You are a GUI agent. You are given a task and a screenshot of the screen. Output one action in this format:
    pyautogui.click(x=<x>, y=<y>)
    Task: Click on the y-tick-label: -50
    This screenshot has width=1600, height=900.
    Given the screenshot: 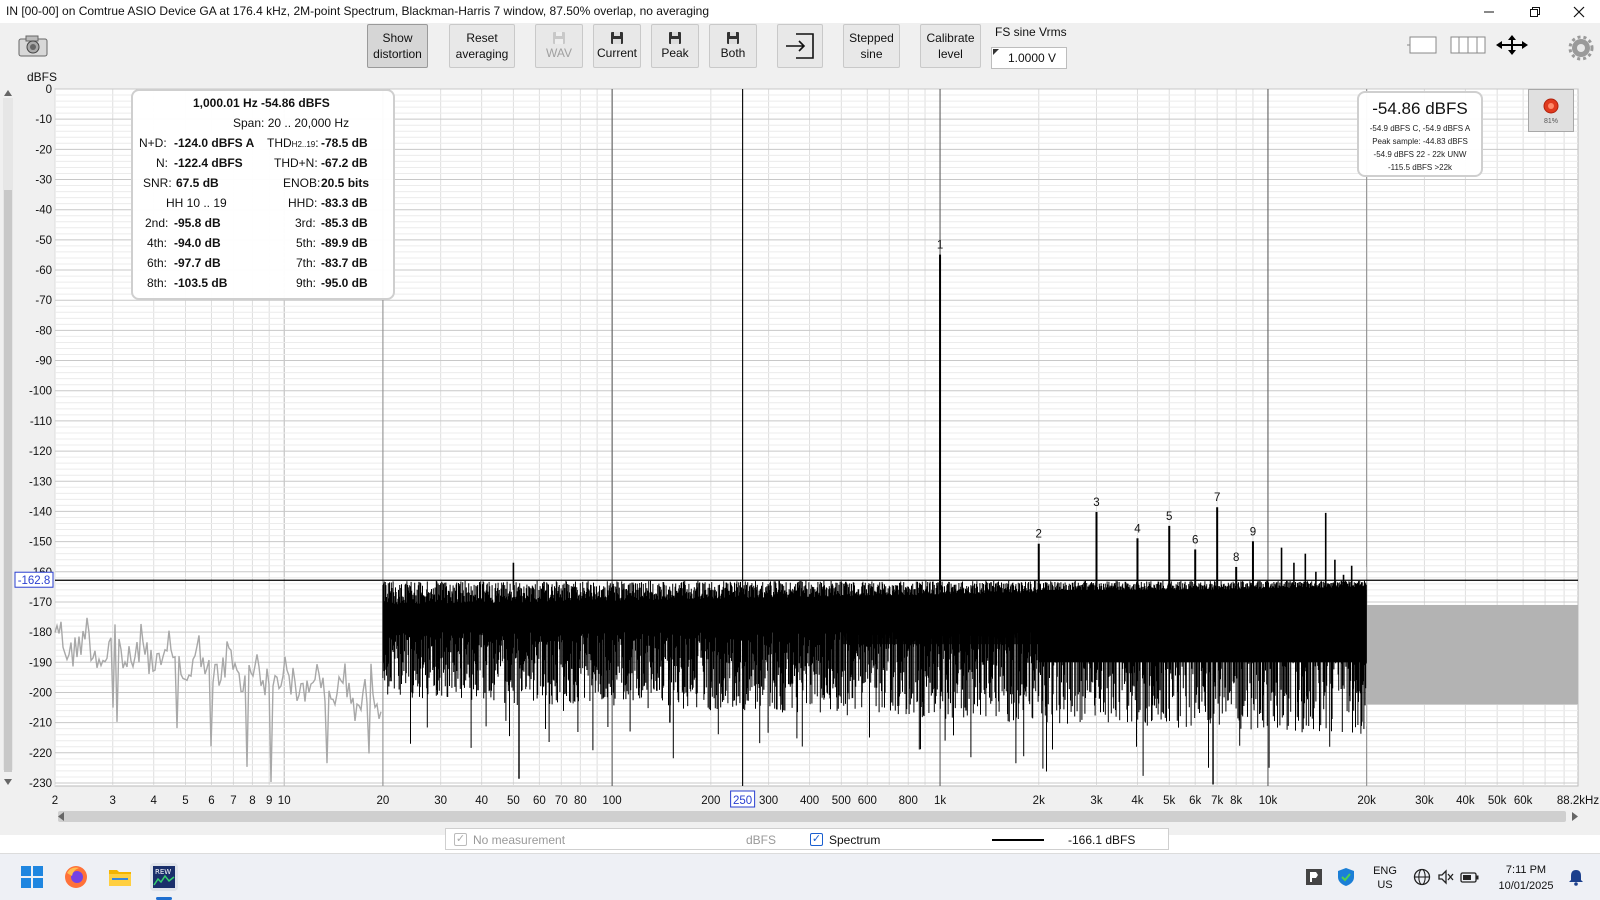 What is the action you would take?
    pyautogui.click(x=43, y=241)
    